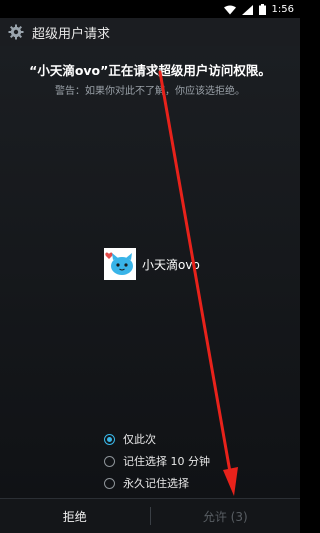 This screenshot has width=320, height=533. I want to click on warning-message: 警告：如果你对此不了解，你应该选拒绝。, so click(150, 91).